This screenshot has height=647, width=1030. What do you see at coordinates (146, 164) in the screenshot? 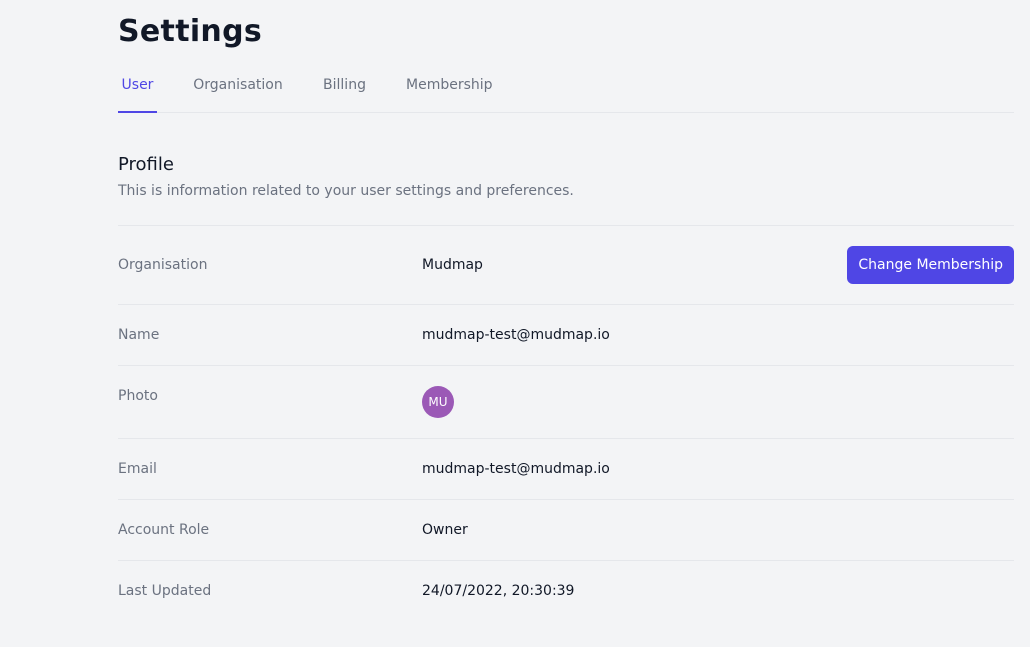
I see `profile-heading: Profile` at bounding box center [146, 164].